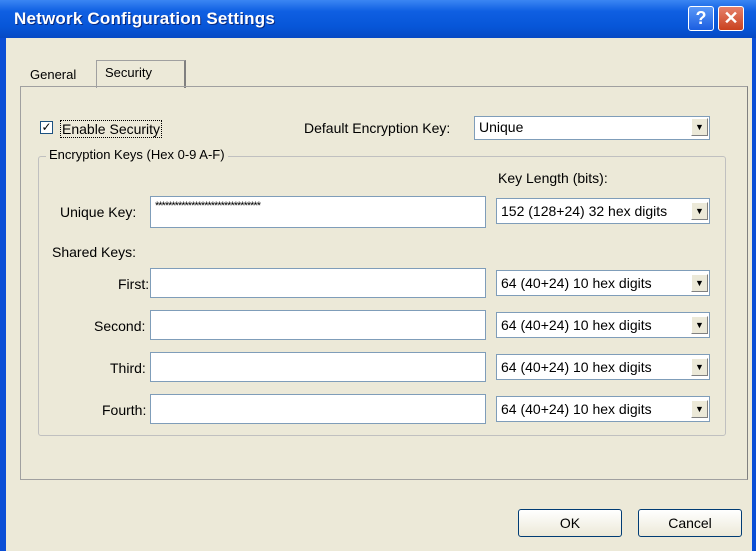 This screenshot has width=756, height=551. Describe the element at coordinates (144, 18) in the screenshot. I see `window-title: Network Configuration Settings` at that location.